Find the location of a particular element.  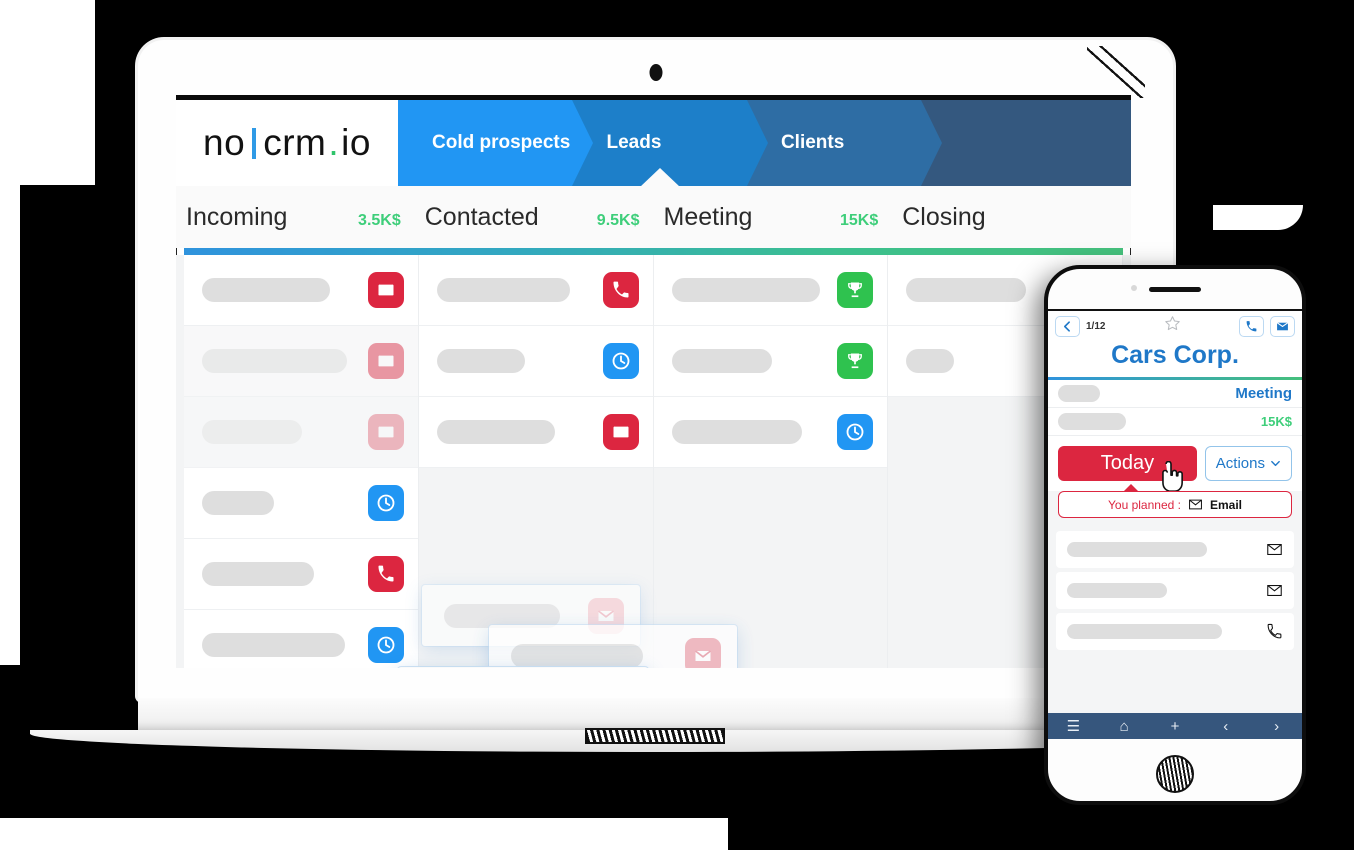

logo-divider is located at coordinates (254, 143).